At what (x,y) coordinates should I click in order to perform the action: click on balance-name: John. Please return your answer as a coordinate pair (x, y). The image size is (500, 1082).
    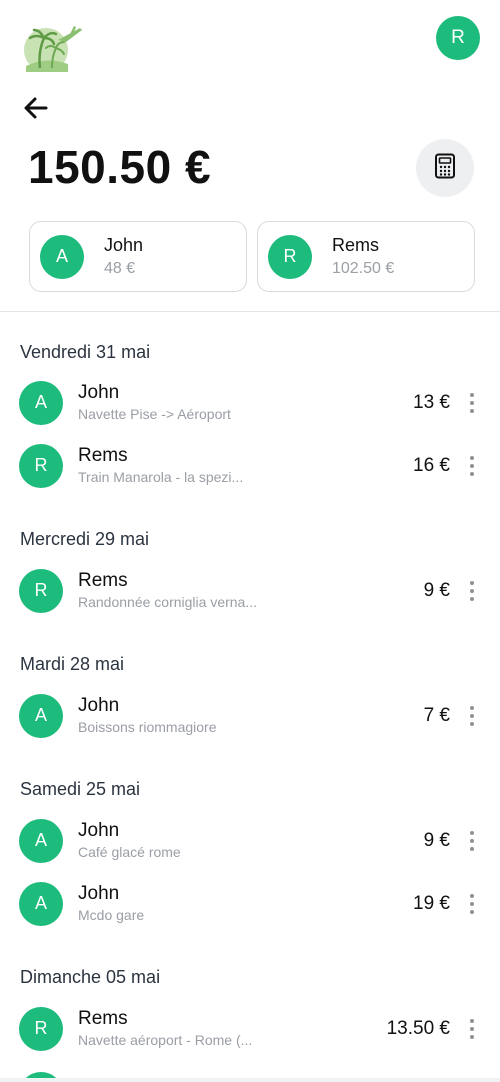
    Looking at the image, I should click on (124, 244).